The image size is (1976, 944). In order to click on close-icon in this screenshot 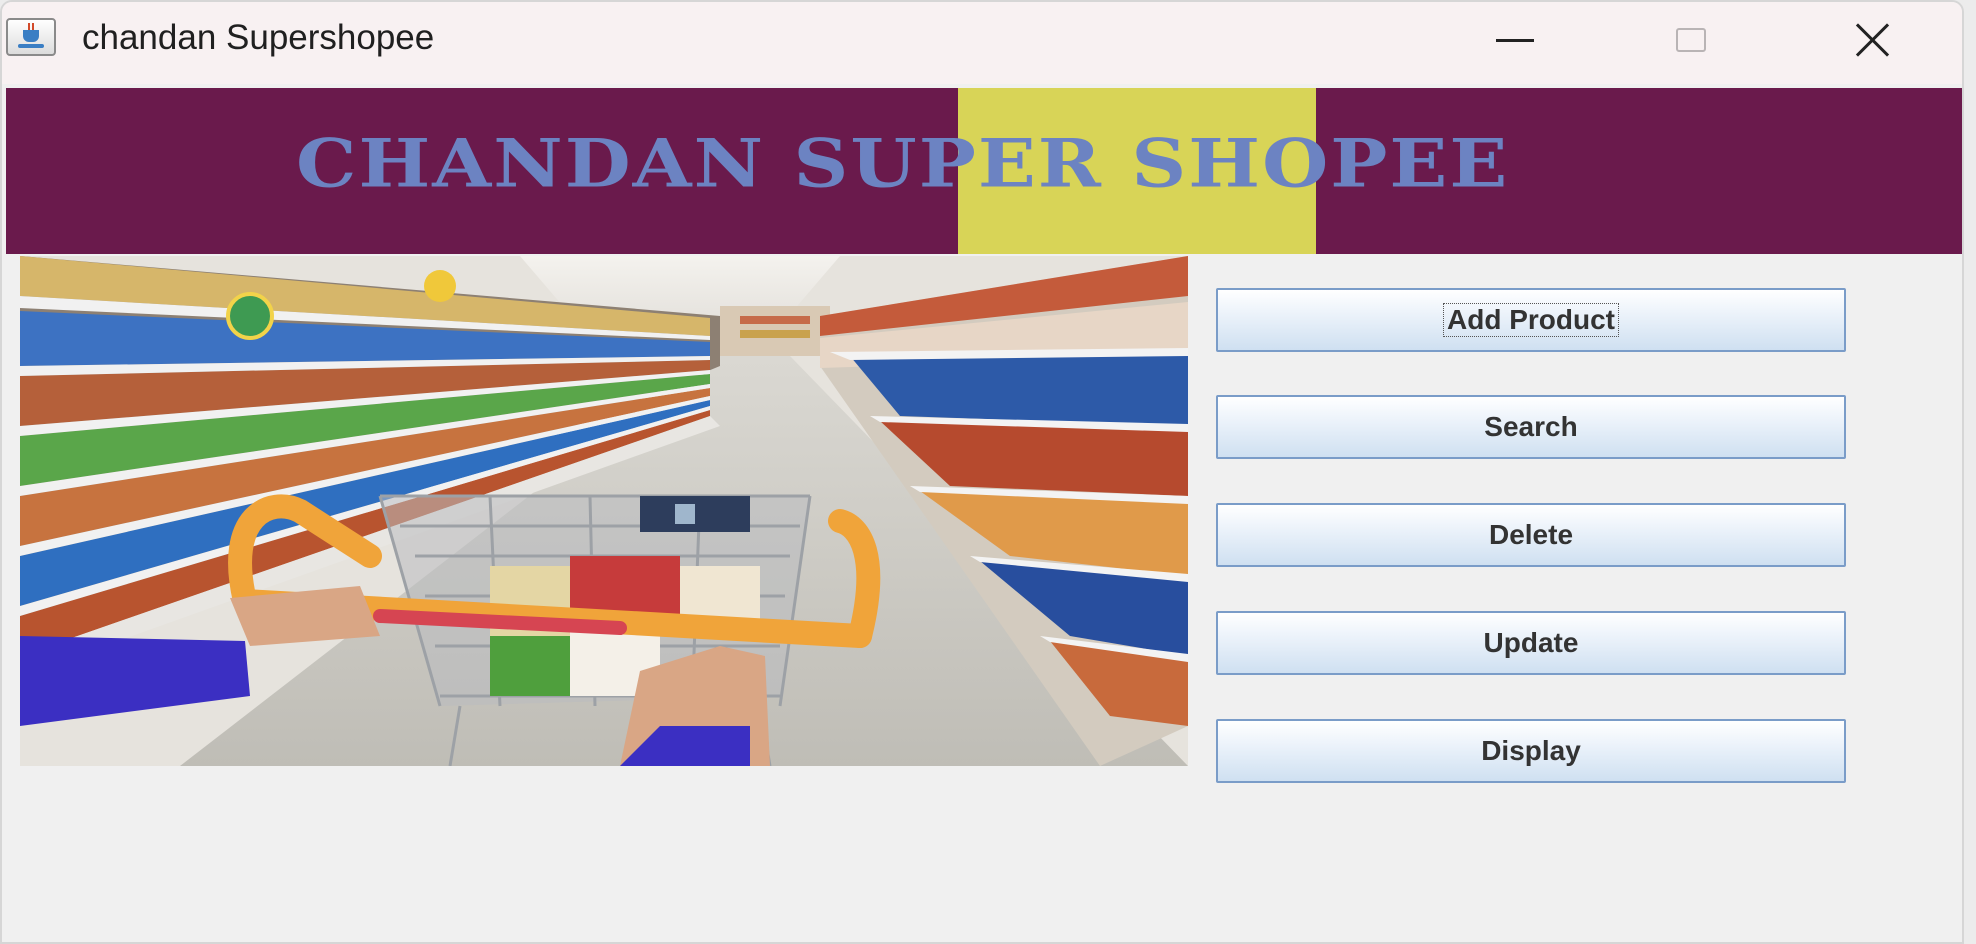, I will do `click(1873, 40)`.